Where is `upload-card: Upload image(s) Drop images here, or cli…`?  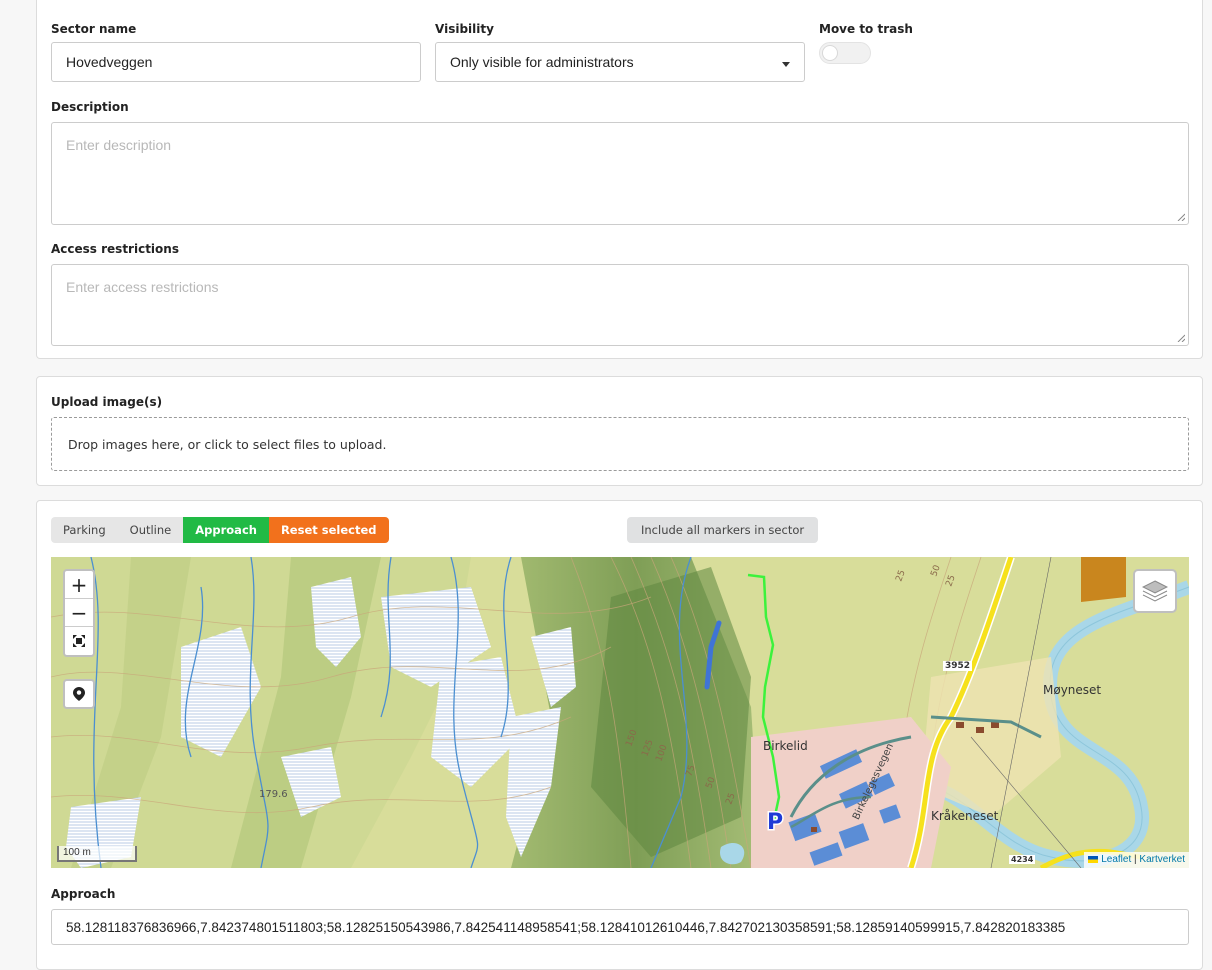 upload-card: Upload image(s) Drop images here, or cli… is located at coordinates (619, 431).